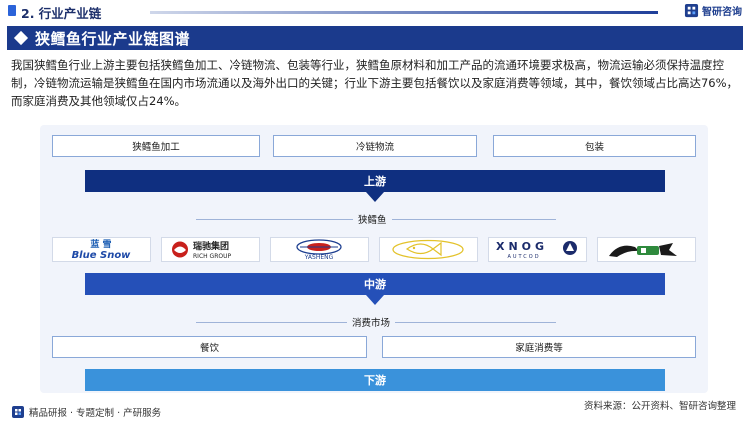  What do you see at coordinates (319, 257) in the screenshot?
I see `yasheng-logo-text: YASHENG` at bounding box center [319, 257].